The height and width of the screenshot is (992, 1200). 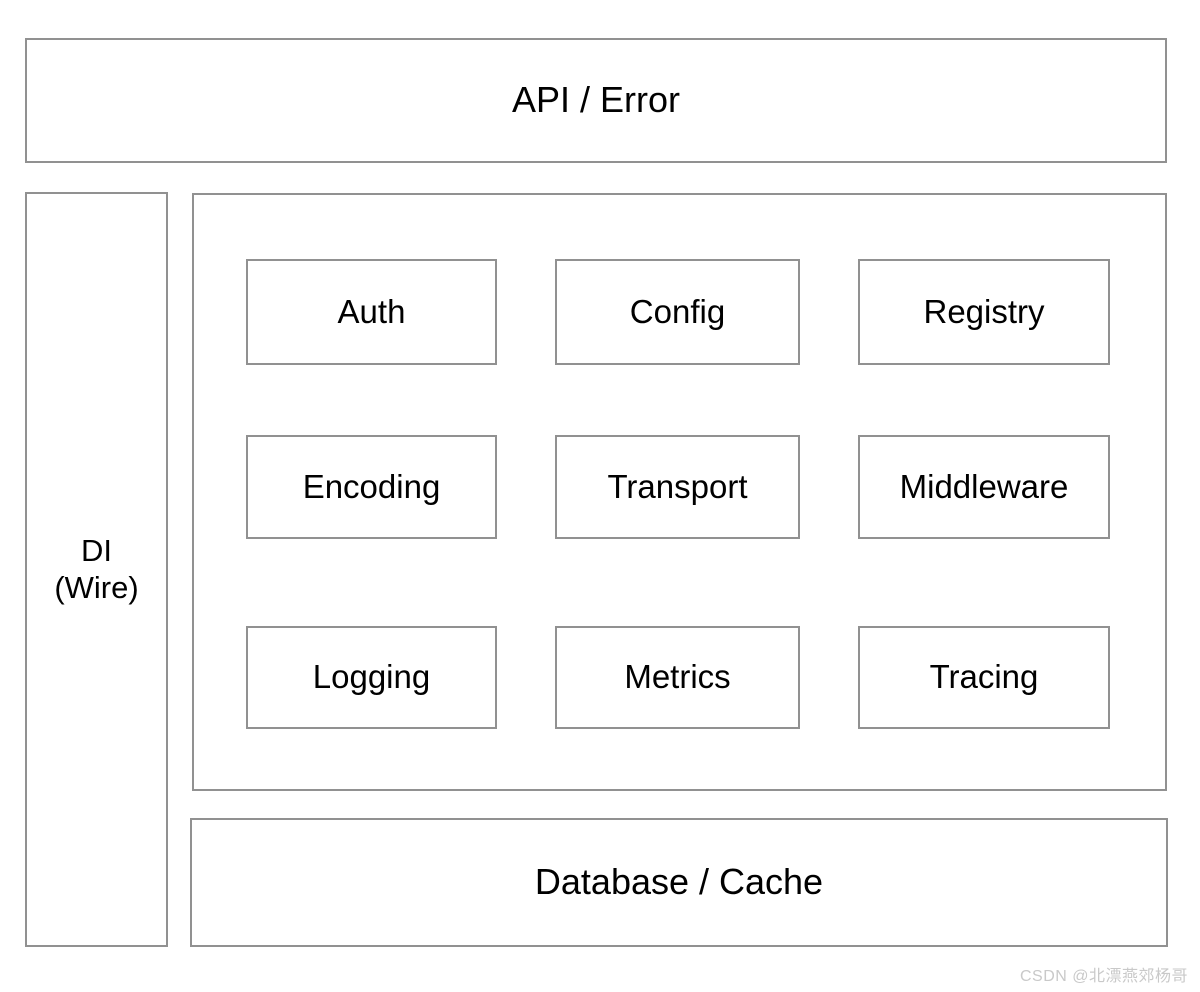 I want to click on component-transport-label: Transport, so click(x=677, y=486).